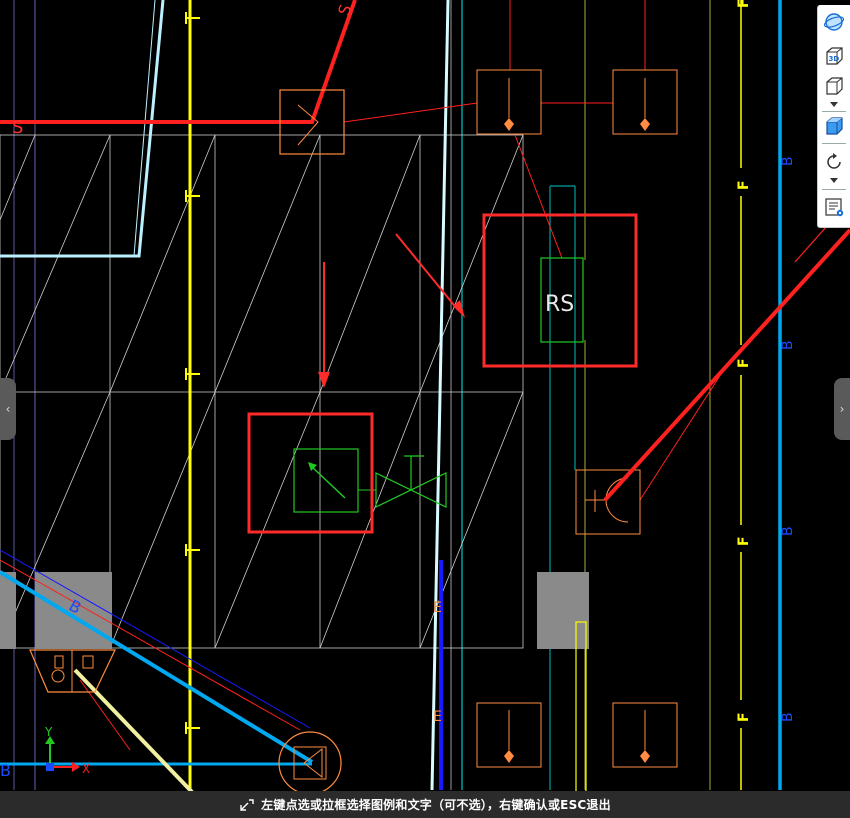 This screenshot has width=850, height=818. What do you see at coordinates (560, 290) in the screenshot?
I see `rs-highlight-box` at bounding box center [560, 290].